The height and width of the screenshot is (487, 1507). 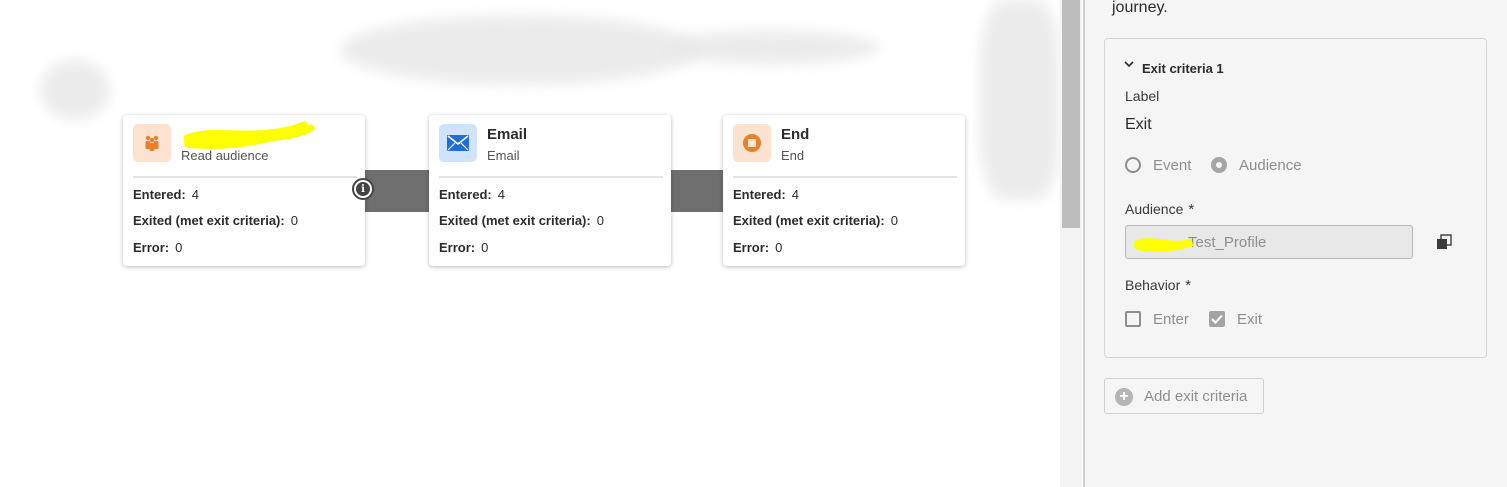 What do you see at coordinates (1249, 319) in the screenshot?
I see `checkbox-exit-label: Exit` at bounding box center [1249, 319].